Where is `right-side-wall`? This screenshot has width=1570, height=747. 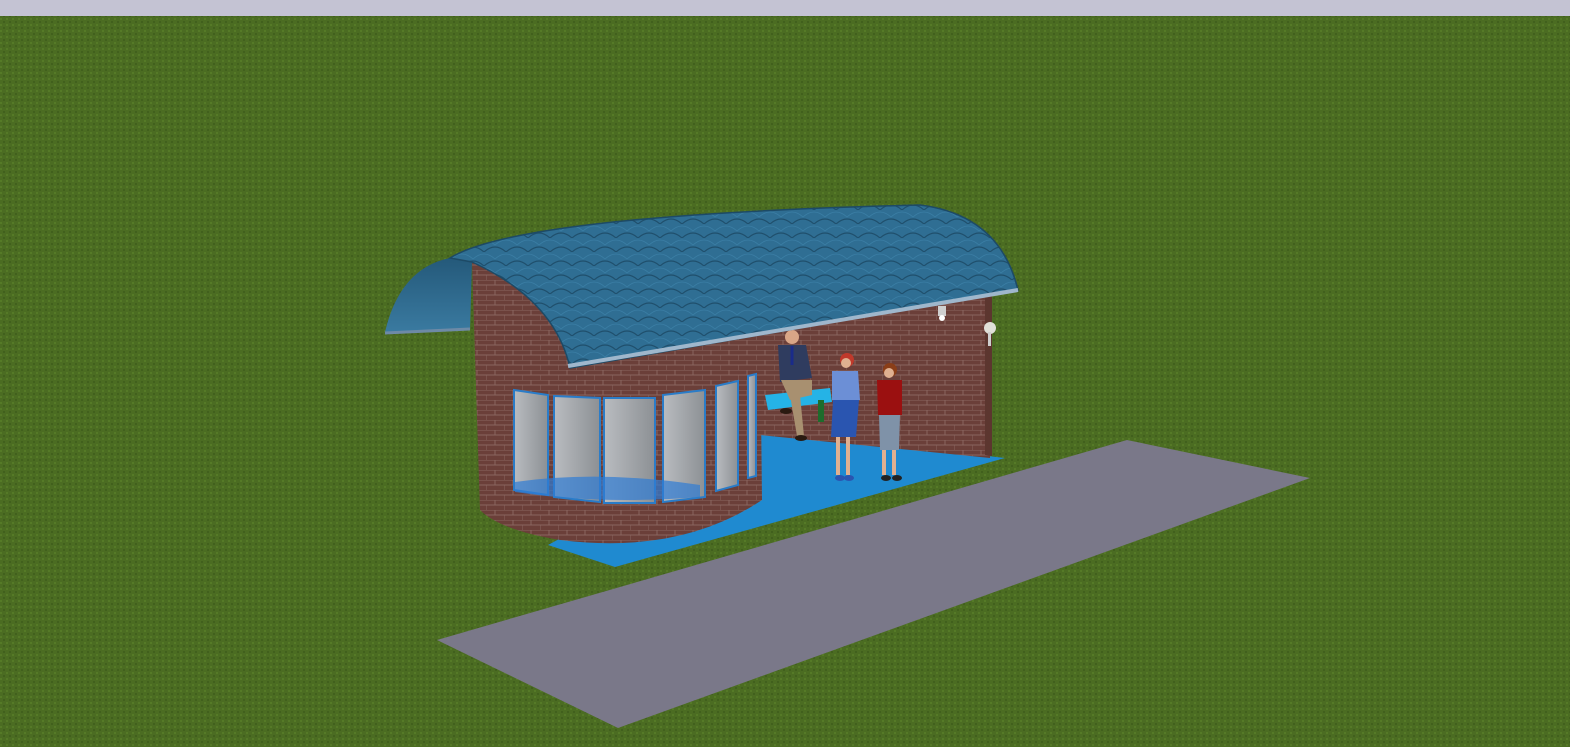
right-side-wall is located at coordinates (988, 375).